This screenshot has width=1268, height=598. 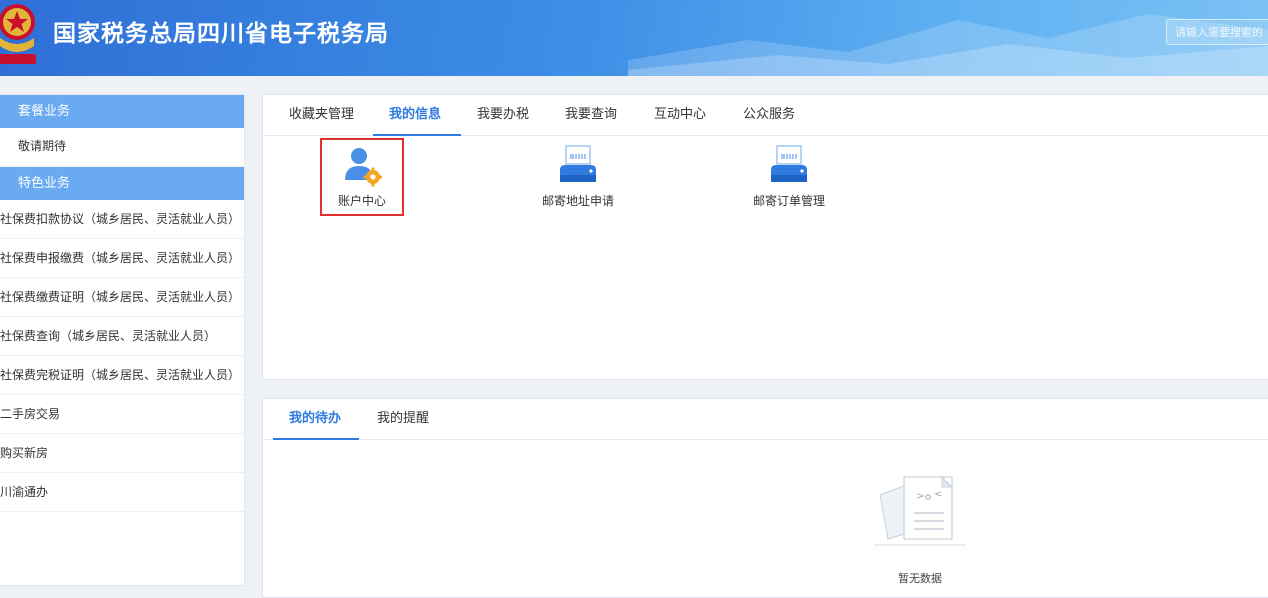 I want to click on tab-interaction: 互动中心, so click(x=680, y=115).